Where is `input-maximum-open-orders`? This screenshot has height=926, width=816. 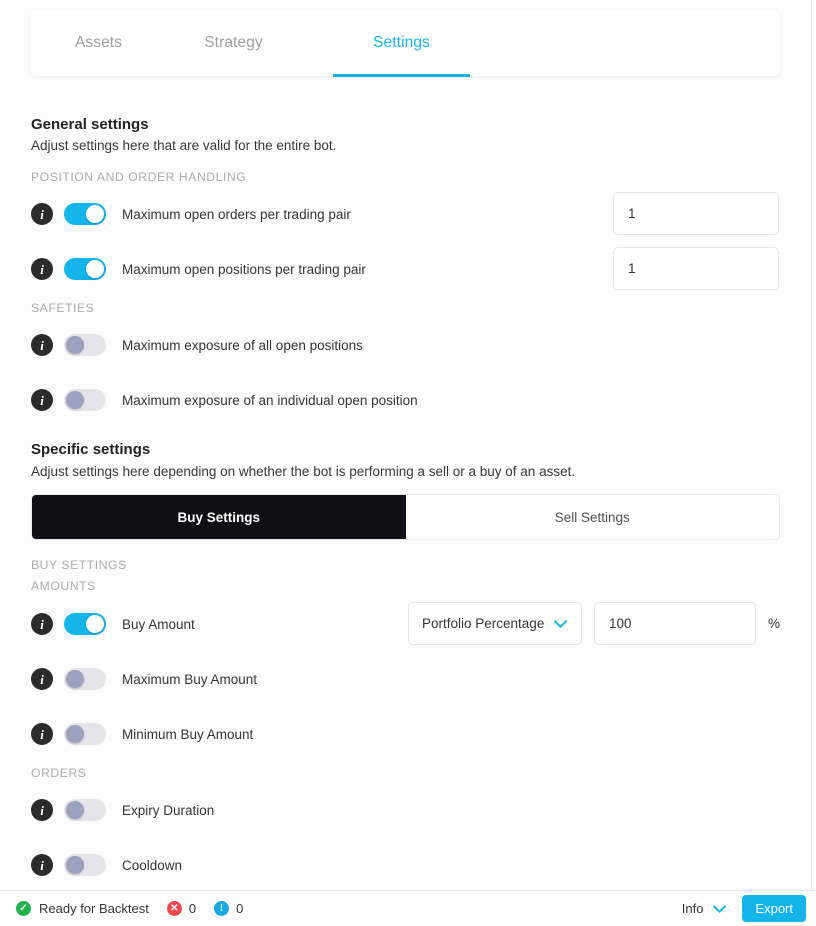 input-maximum-open-orders is located at coordinates (696, 213).